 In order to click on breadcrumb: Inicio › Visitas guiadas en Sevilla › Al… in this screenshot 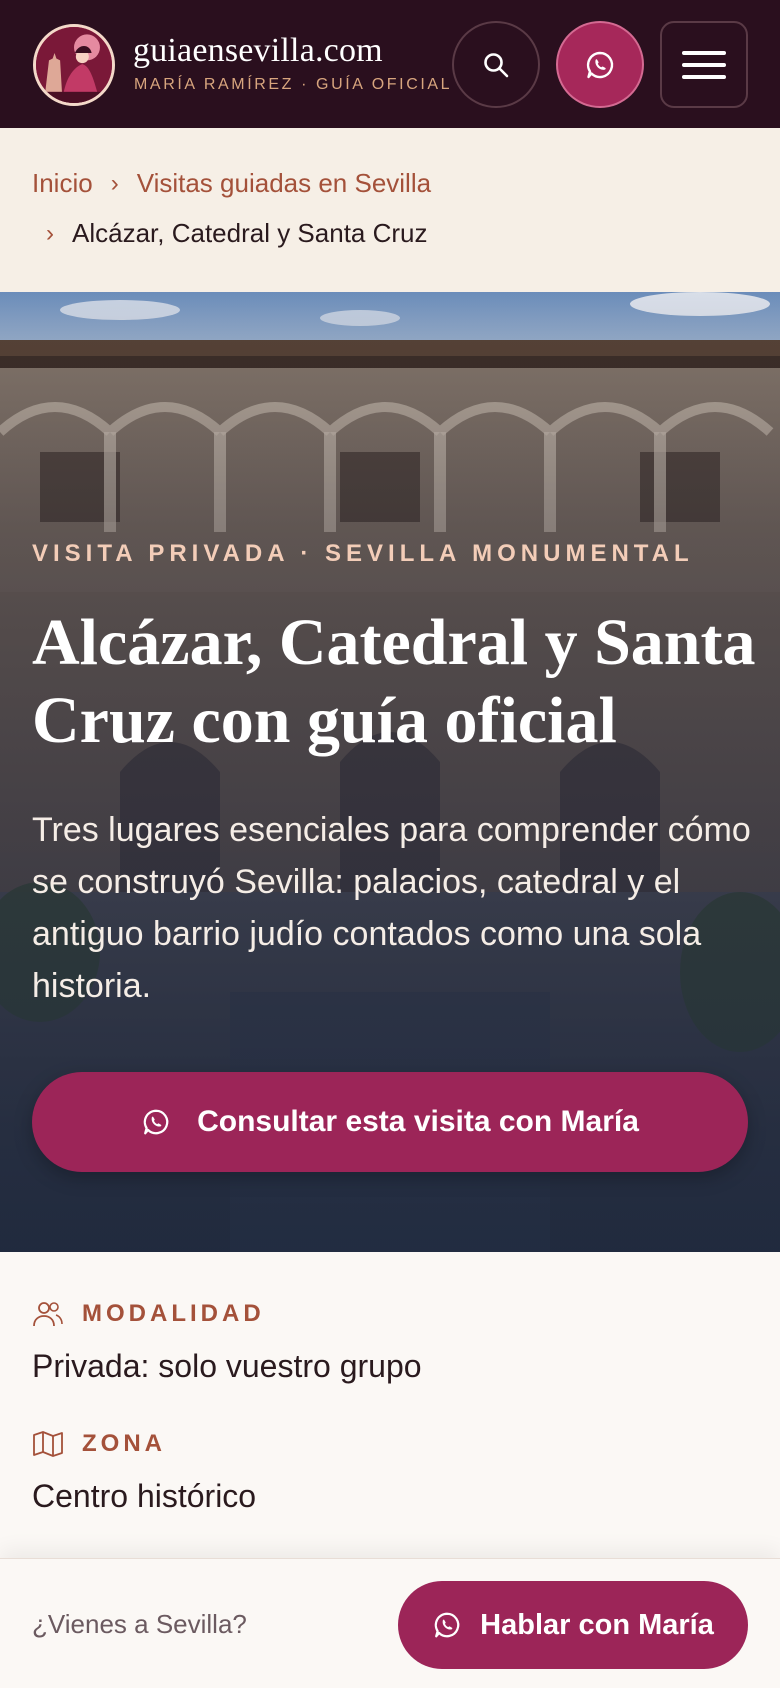, I will do `click(390, 210)`.